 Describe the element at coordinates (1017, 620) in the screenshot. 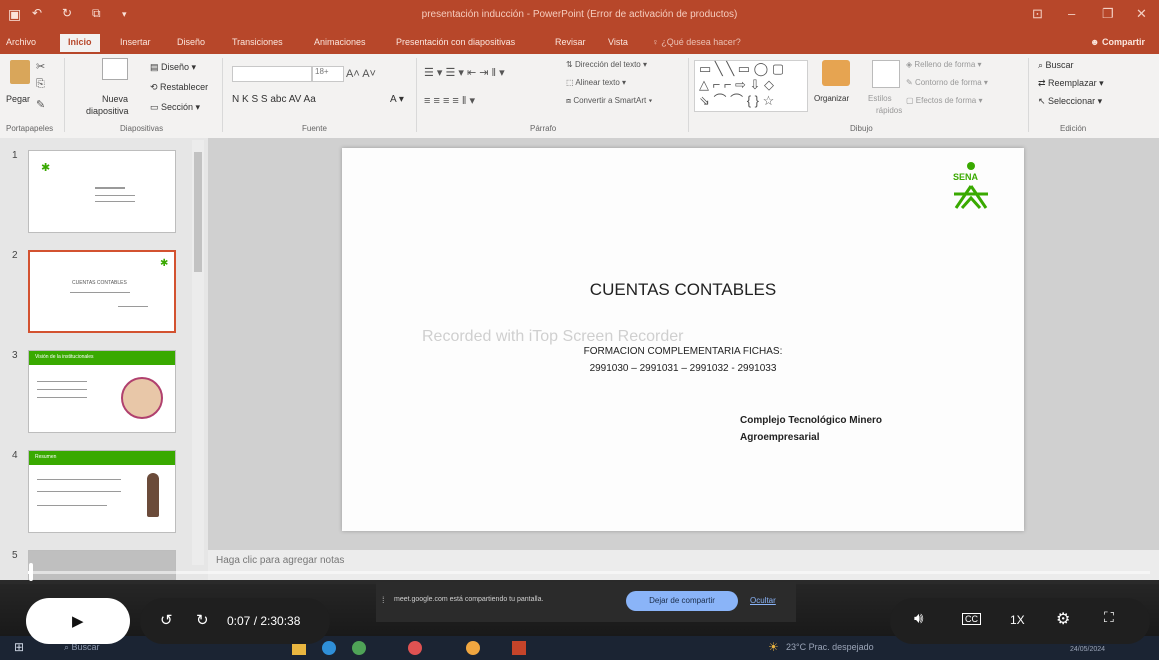

I see `speed-button: 1X` at that location.